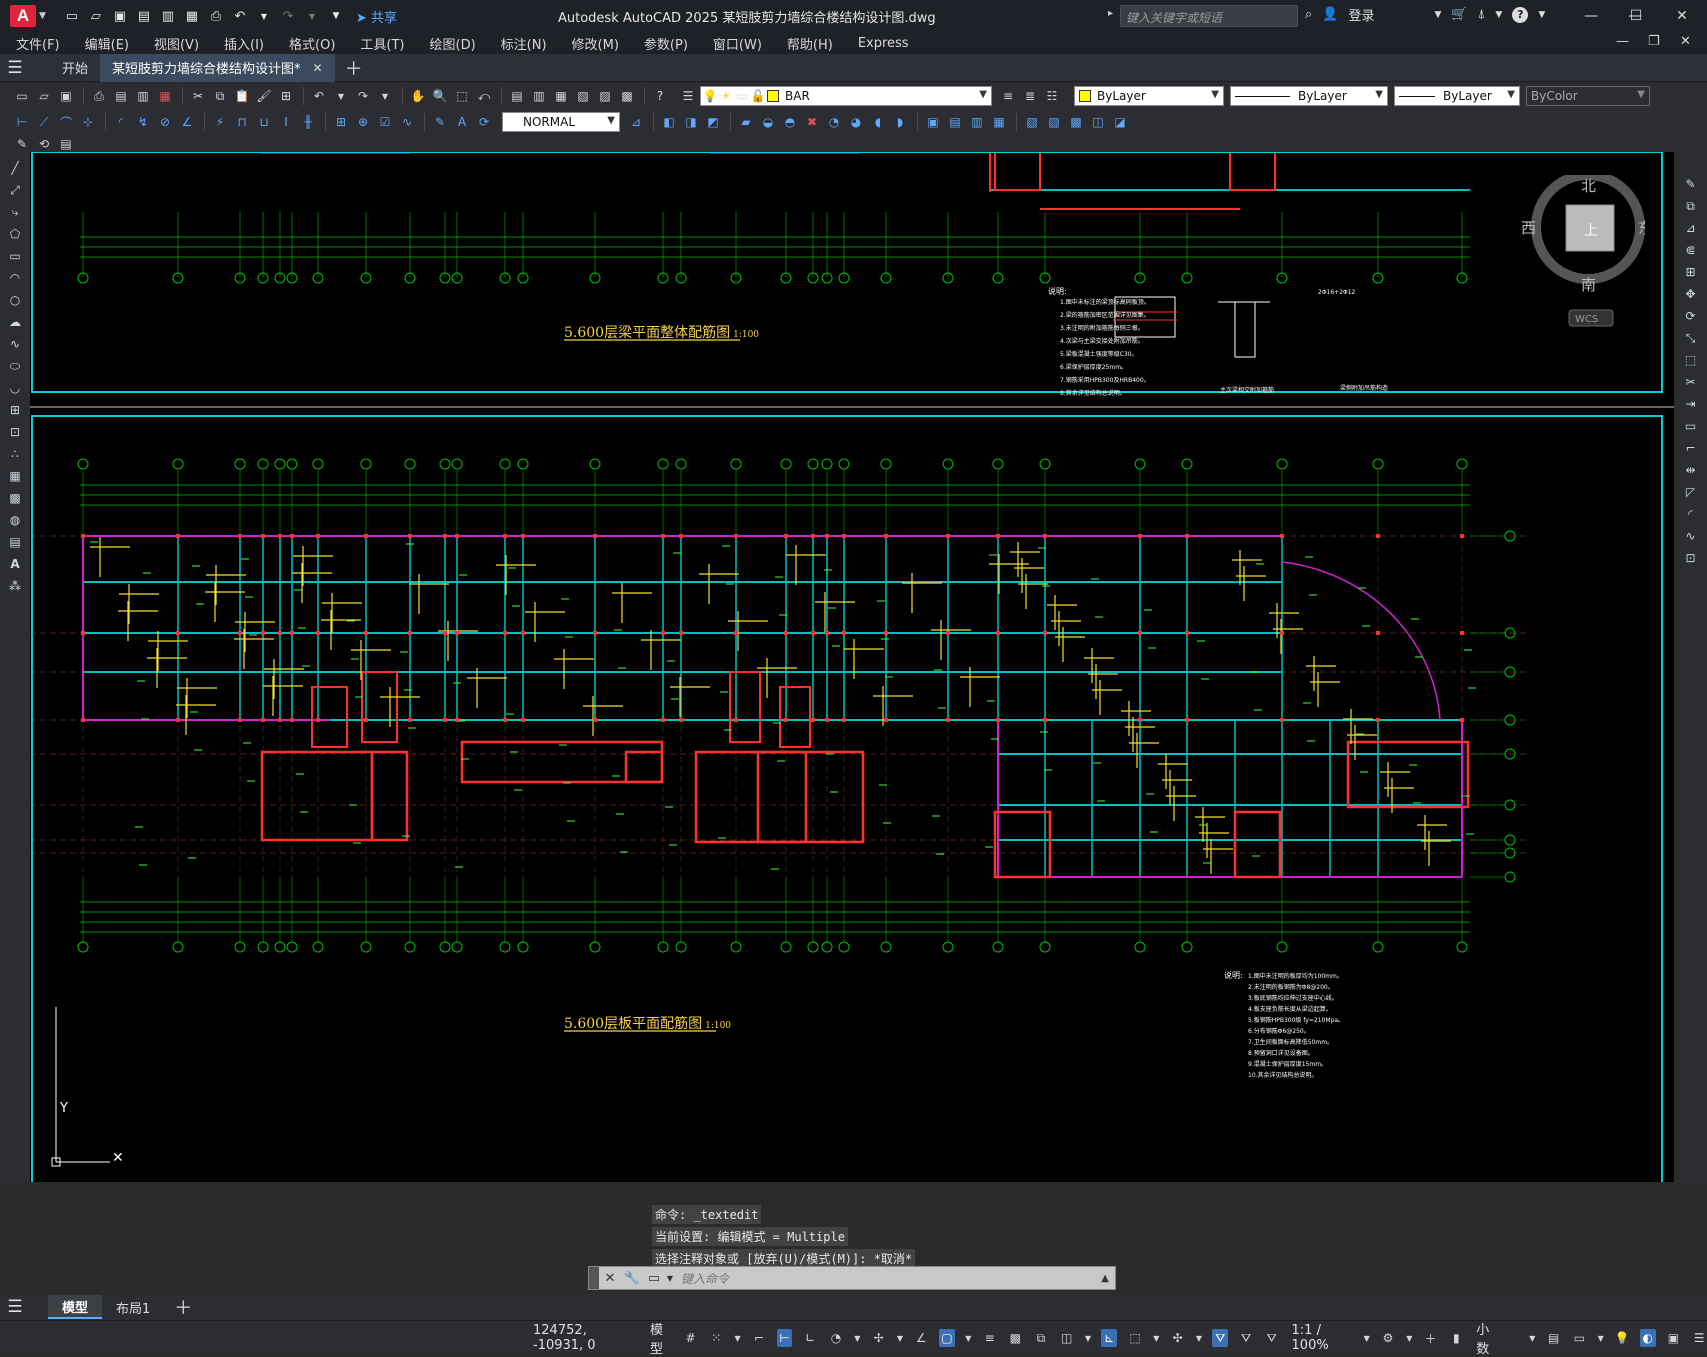  I want to click on tool-palettes-icon: ▦, so click(561, 96).